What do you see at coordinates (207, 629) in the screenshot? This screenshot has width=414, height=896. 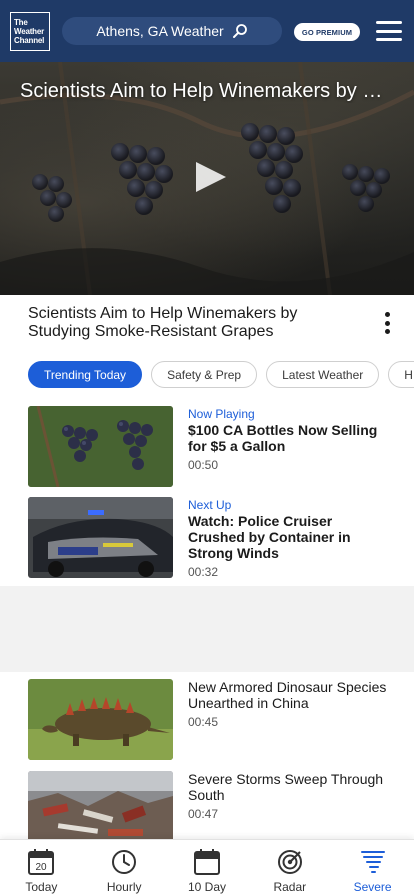 I see `ad-placeholder` at bounding box center [207, 629].